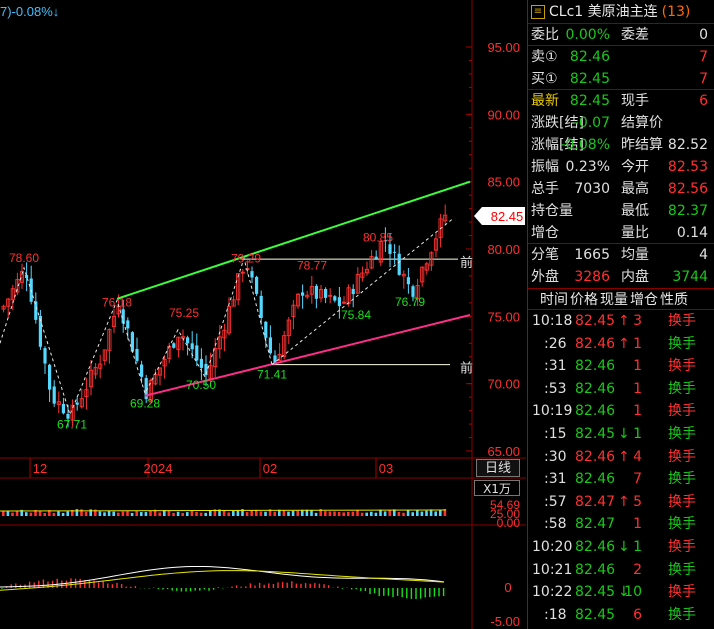 This screenshot has width=714, height=629. Describe the element at coordinates (635, 189) in the screenshot. I see `quote-label: 最高` at that location.